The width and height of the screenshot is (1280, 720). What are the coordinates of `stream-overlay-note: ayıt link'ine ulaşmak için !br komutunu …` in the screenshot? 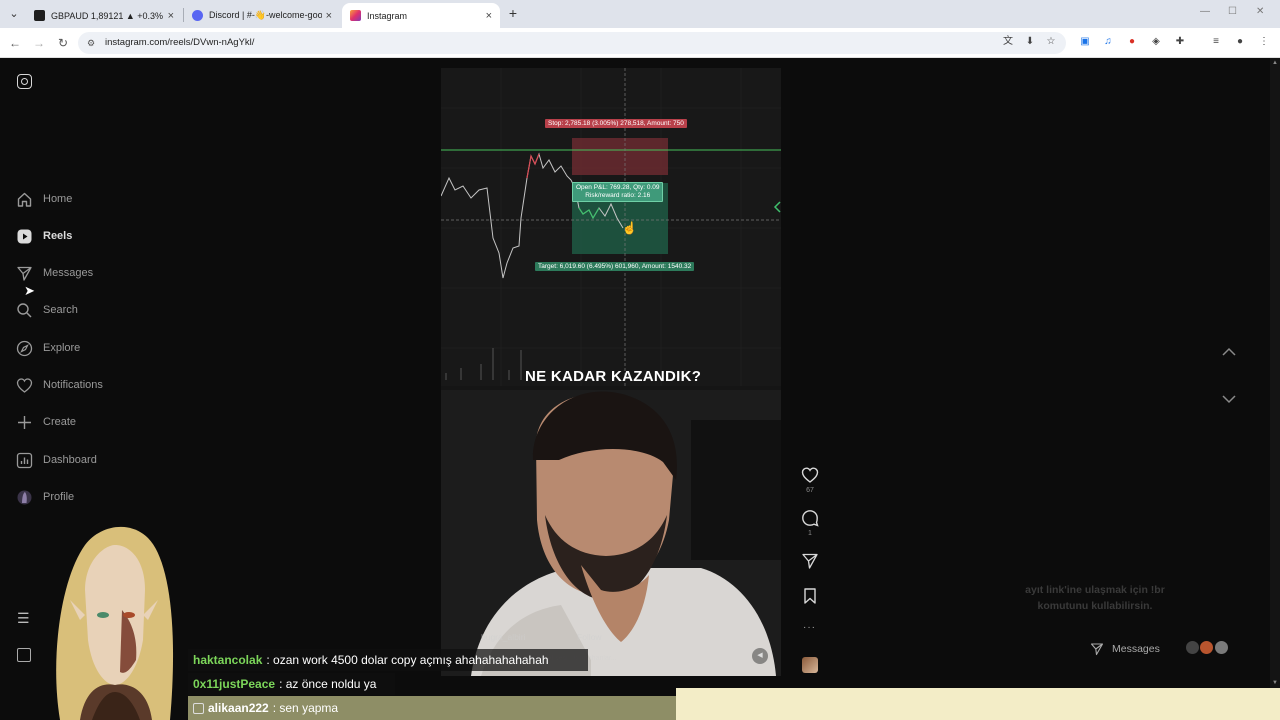 It's located at (1095, 598).